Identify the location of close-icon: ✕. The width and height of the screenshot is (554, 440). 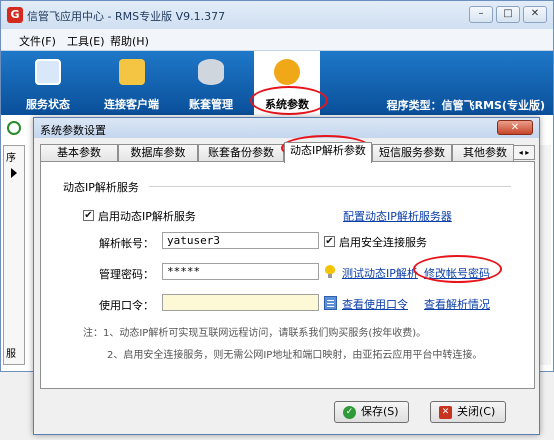
(445, 412).